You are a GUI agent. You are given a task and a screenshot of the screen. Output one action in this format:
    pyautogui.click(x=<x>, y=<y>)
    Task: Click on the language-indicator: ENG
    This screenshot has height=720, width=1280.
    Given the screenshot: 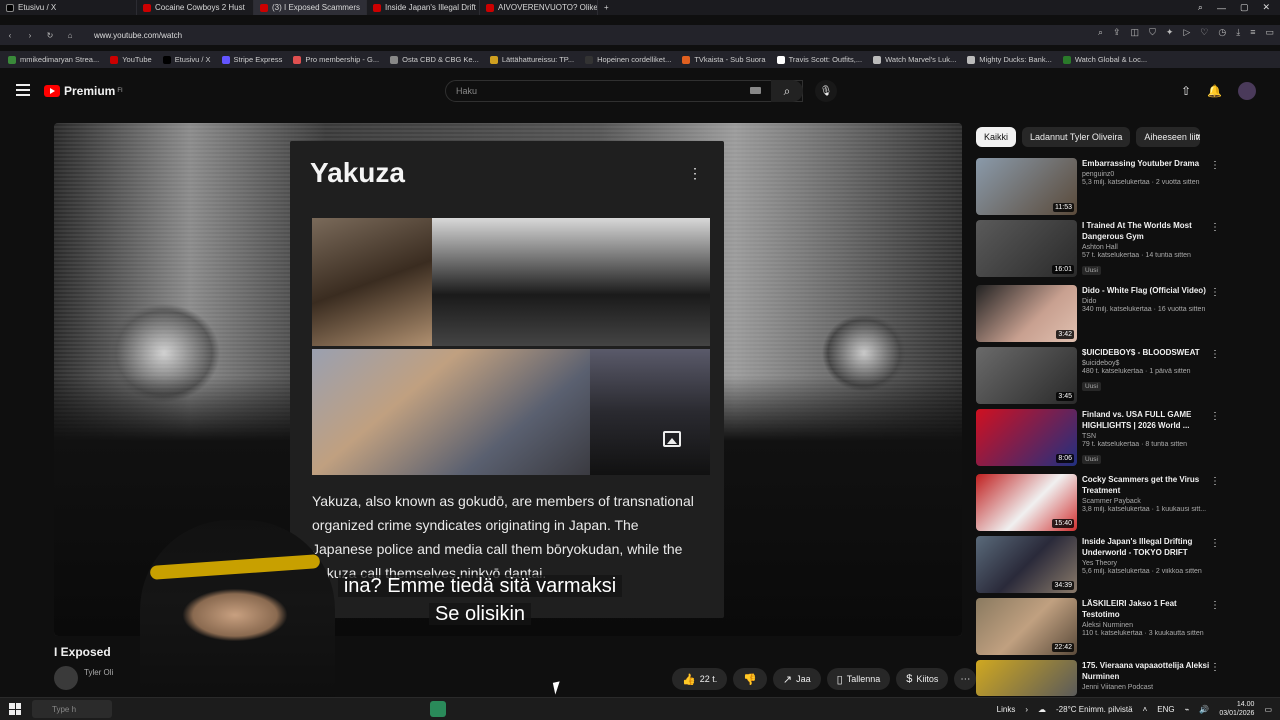 What is the action you would take?
    pyautogui.click(x=1165, y=709)
    